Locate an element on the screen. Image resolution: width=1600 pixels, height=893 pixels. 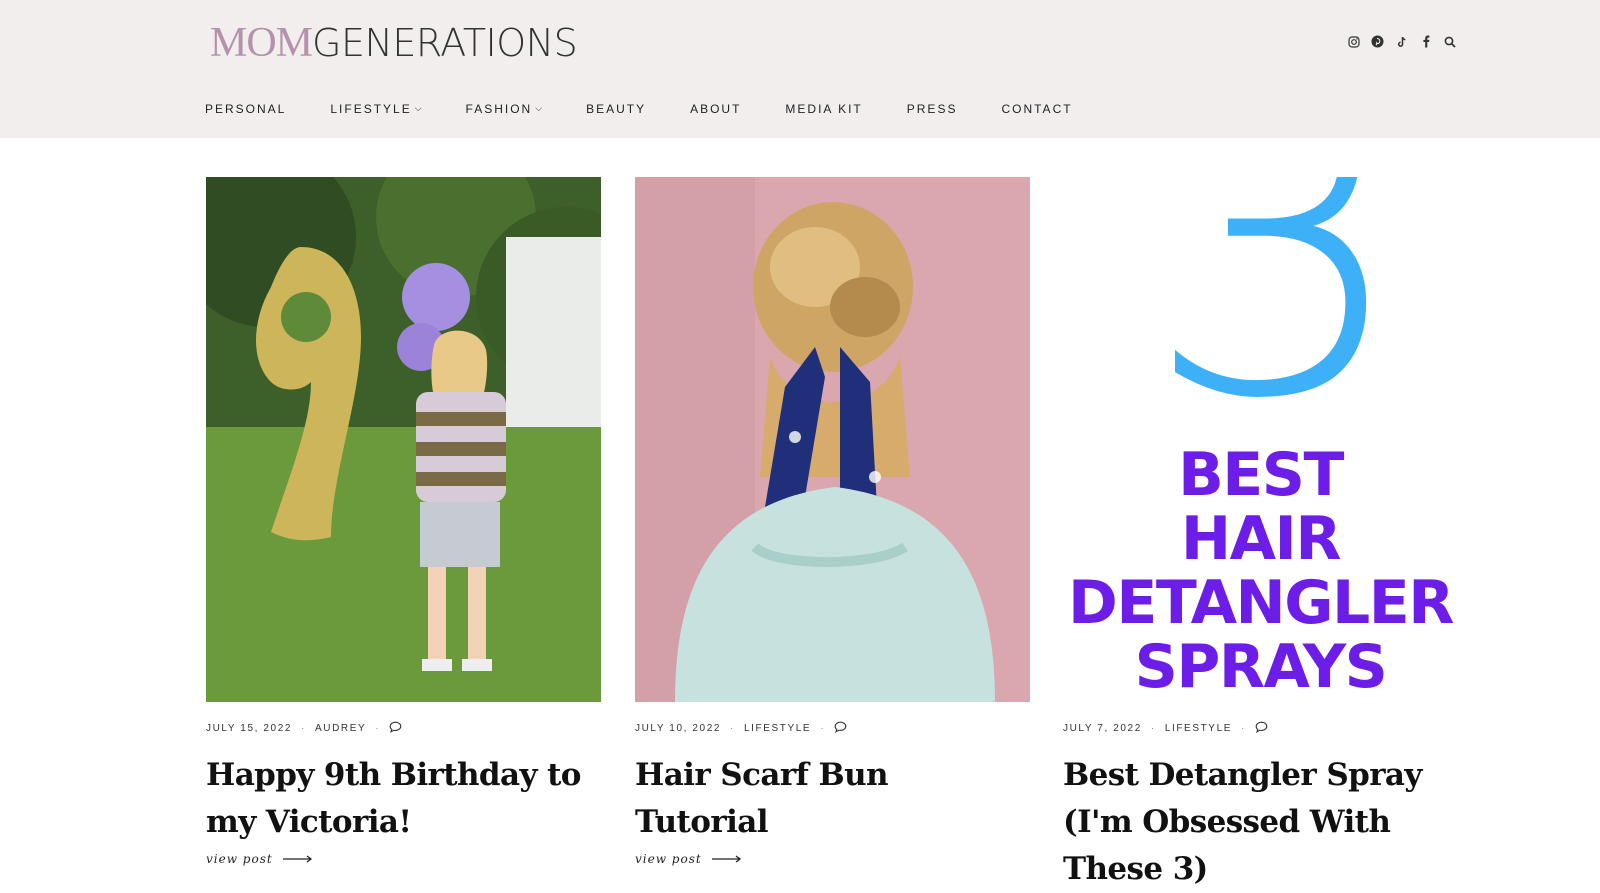
nav-lifestyle: LIFESTYLE ⌵ is located at coordinates (375, 109).